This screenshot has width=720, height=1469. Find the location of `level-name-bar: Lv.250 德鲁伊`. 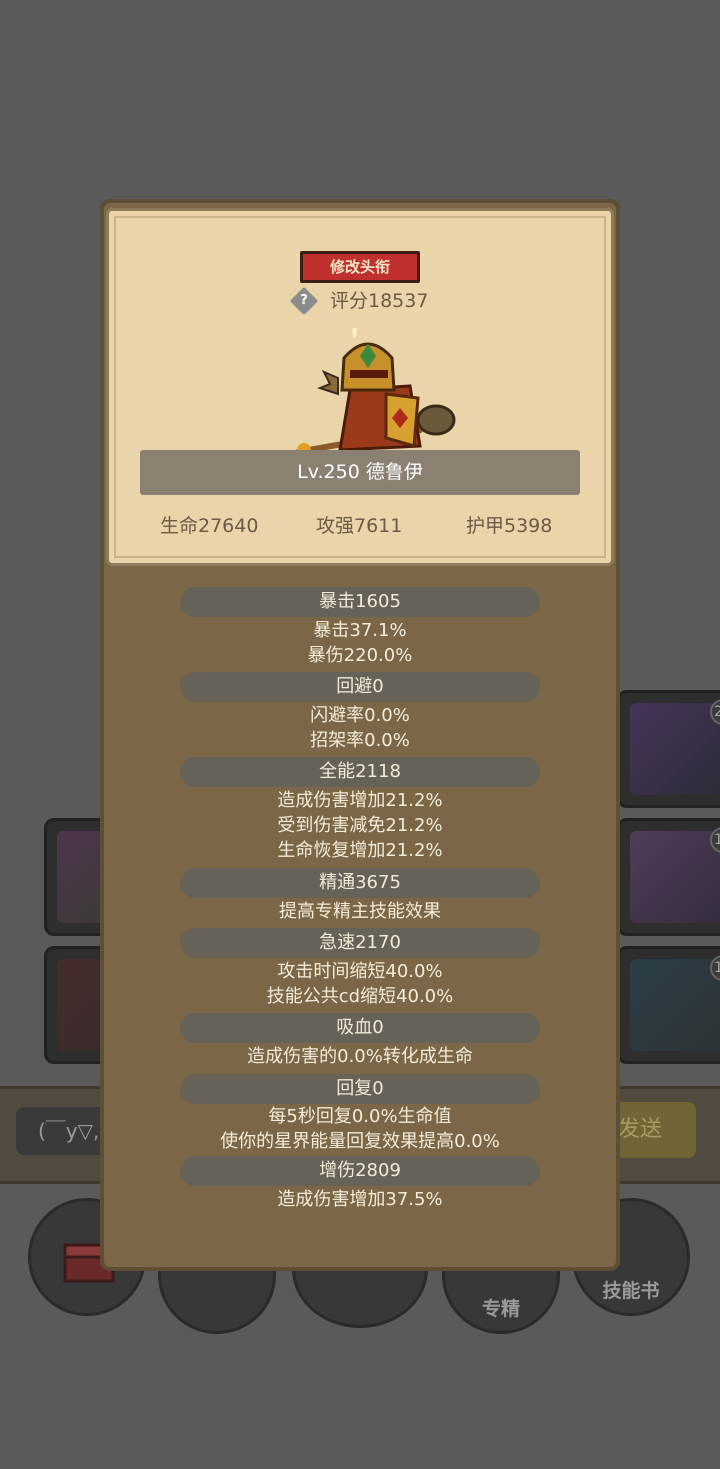

level-name-bar: Lv.250 德鲁伊 is located at coordinates (360, 472).